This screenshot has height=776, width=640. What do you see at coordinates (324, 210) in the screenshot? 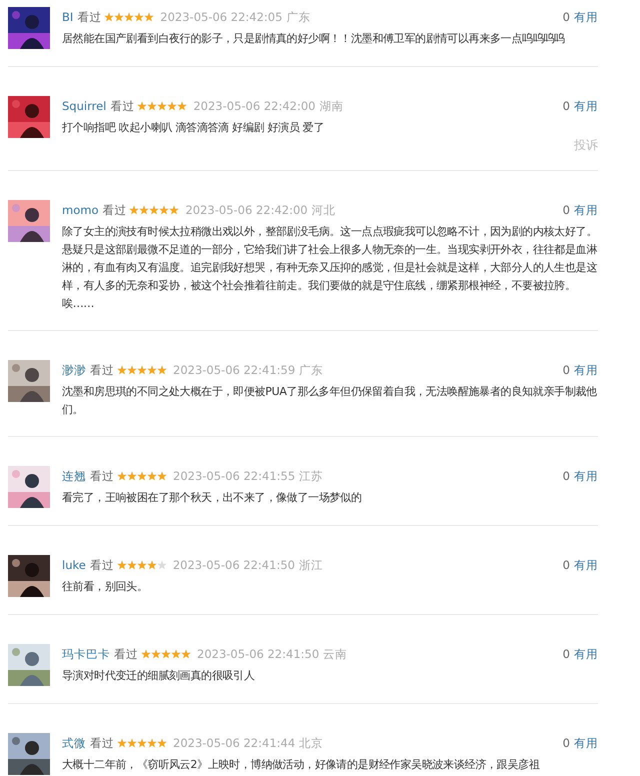
I see `comment-location: 河北` at bounding box center [324, 210].